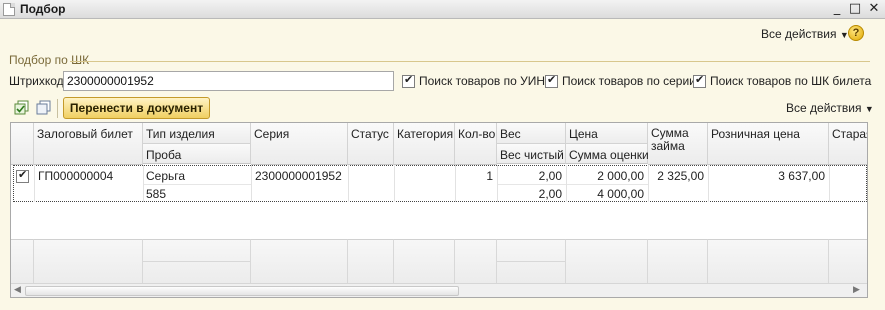 This screenshot has width=885, height=310. Describe the element at coordinates (620, 194) in the screenshot. I see `cell-valuation: 4 000,00` at that location.